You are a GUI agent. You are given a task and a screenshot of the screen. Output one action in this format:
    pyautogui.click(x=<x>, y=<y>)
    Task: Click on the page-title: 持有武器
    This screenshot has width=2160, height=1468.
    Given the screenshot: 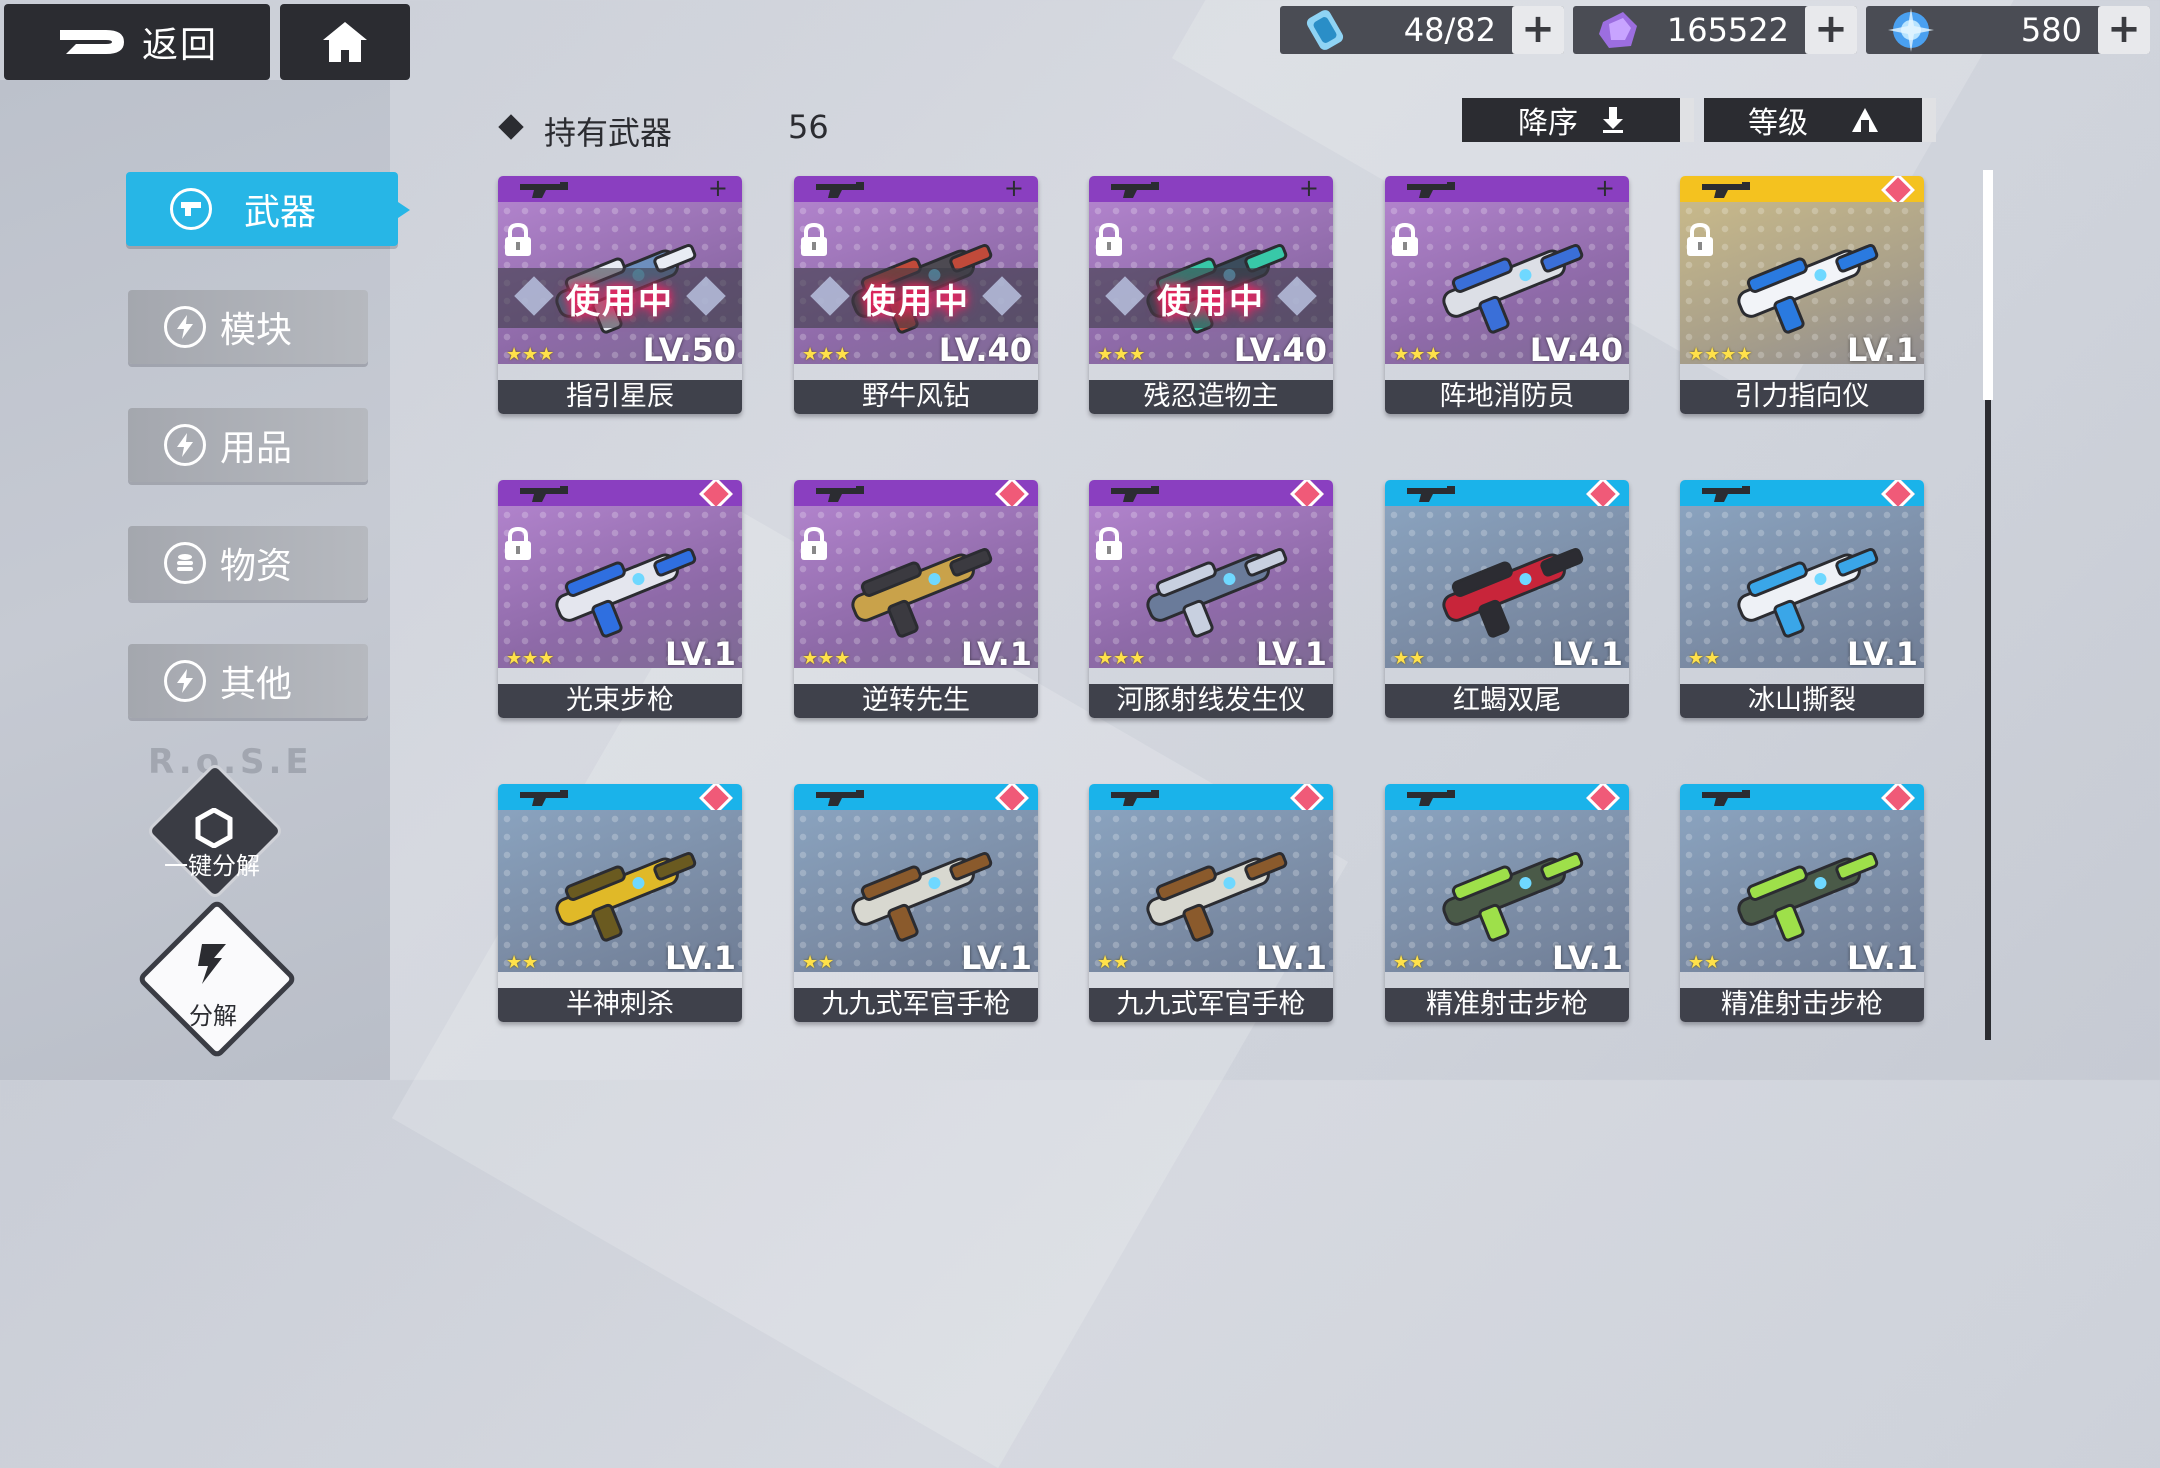 What is the action you would take?
    pyautogui.click(x=608, y=133)
    